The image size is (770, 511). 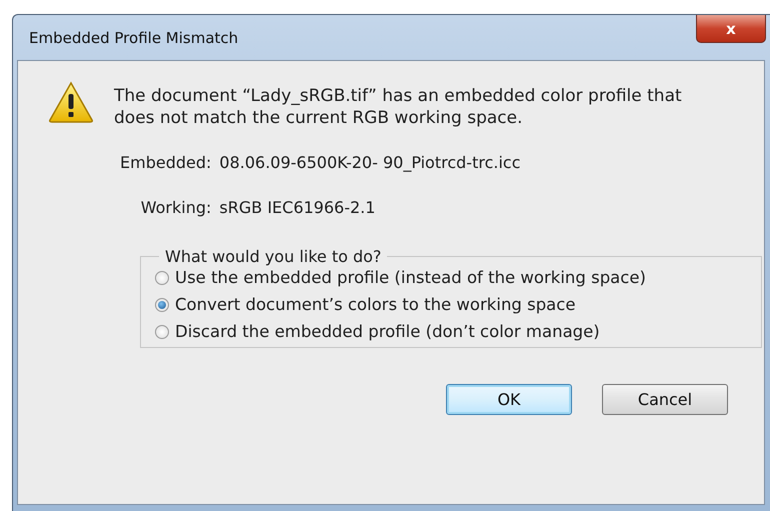 I want to click on option-label: Discard the embedded profile (don’t color manage), so click(x=387, y=331).